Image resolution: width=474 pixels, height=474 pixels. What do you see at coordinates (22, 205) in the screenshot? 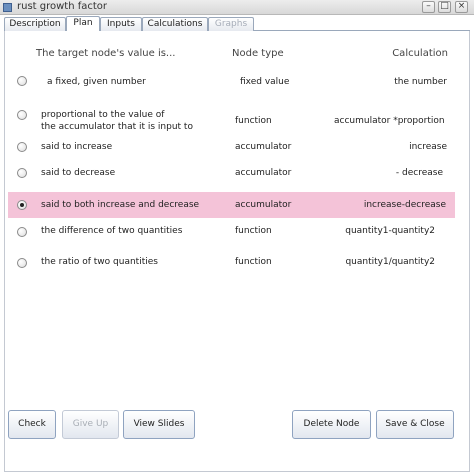
I see `radio-increase-decrease` at bounding box center [22, 205].